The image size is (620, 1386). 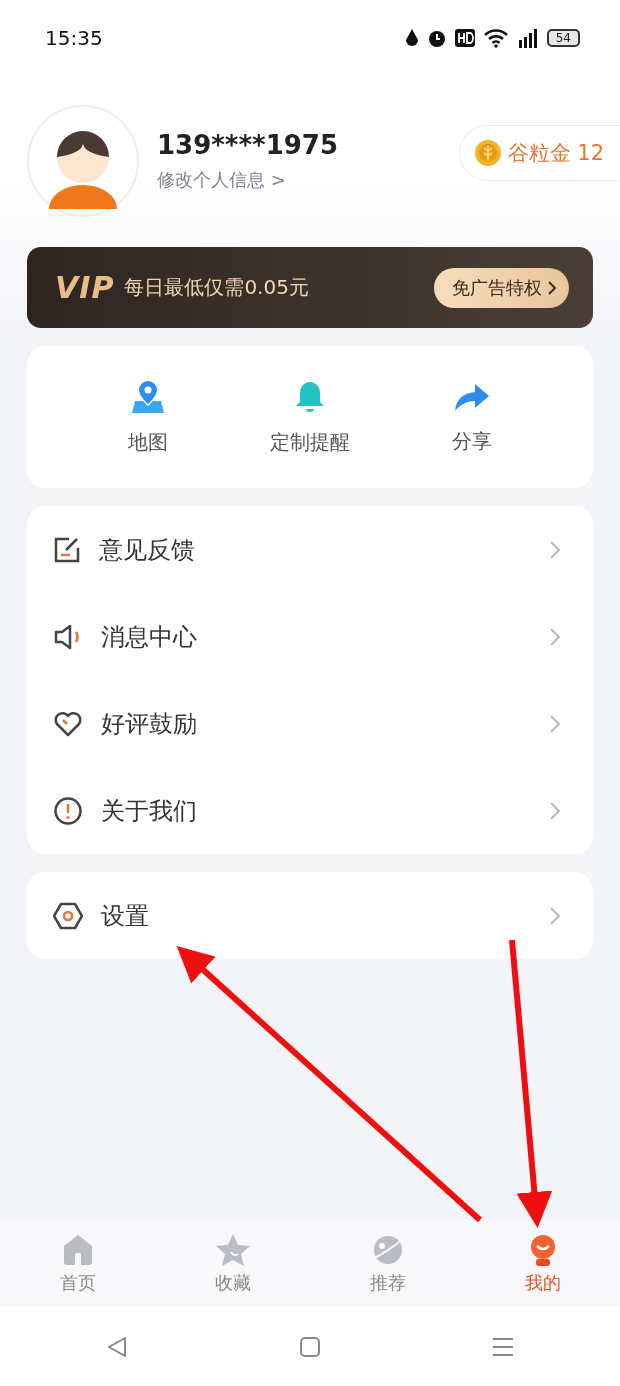 I want to click on coin-icon, so click(x=487, y=153).